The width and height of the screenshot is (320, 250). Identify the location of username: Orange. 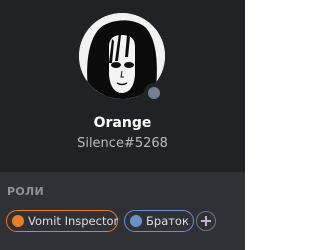
(122, 123).